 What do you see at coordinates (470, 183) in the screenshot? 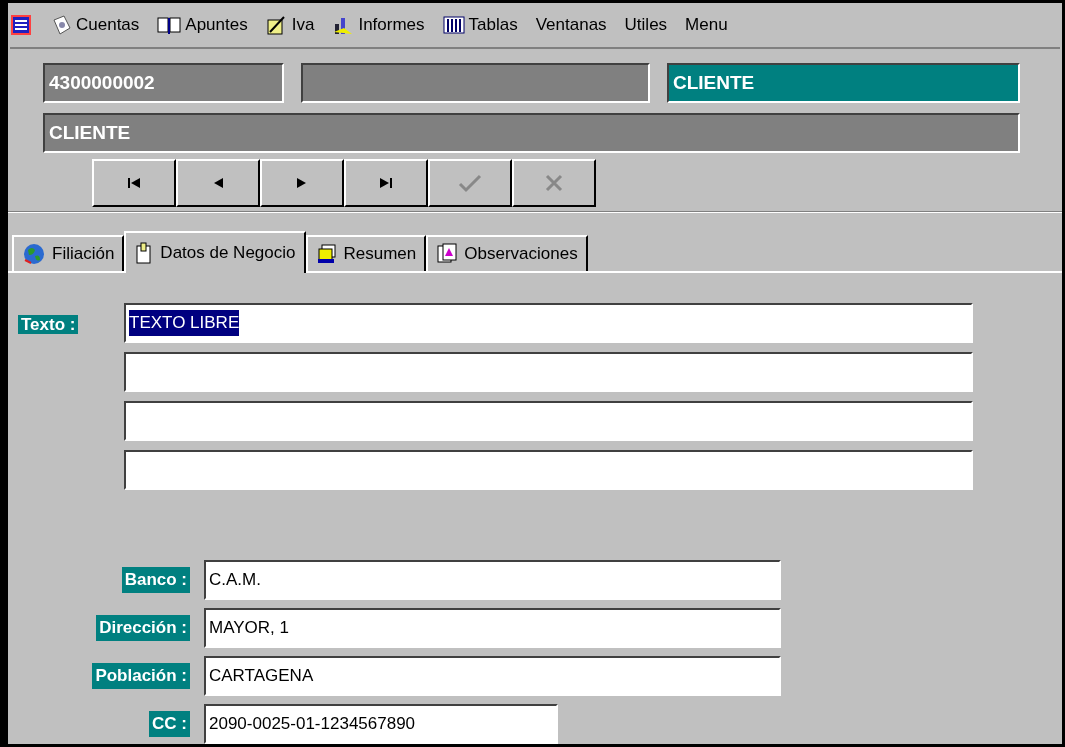
I see `check-icon` at bounding box center [470, 183].